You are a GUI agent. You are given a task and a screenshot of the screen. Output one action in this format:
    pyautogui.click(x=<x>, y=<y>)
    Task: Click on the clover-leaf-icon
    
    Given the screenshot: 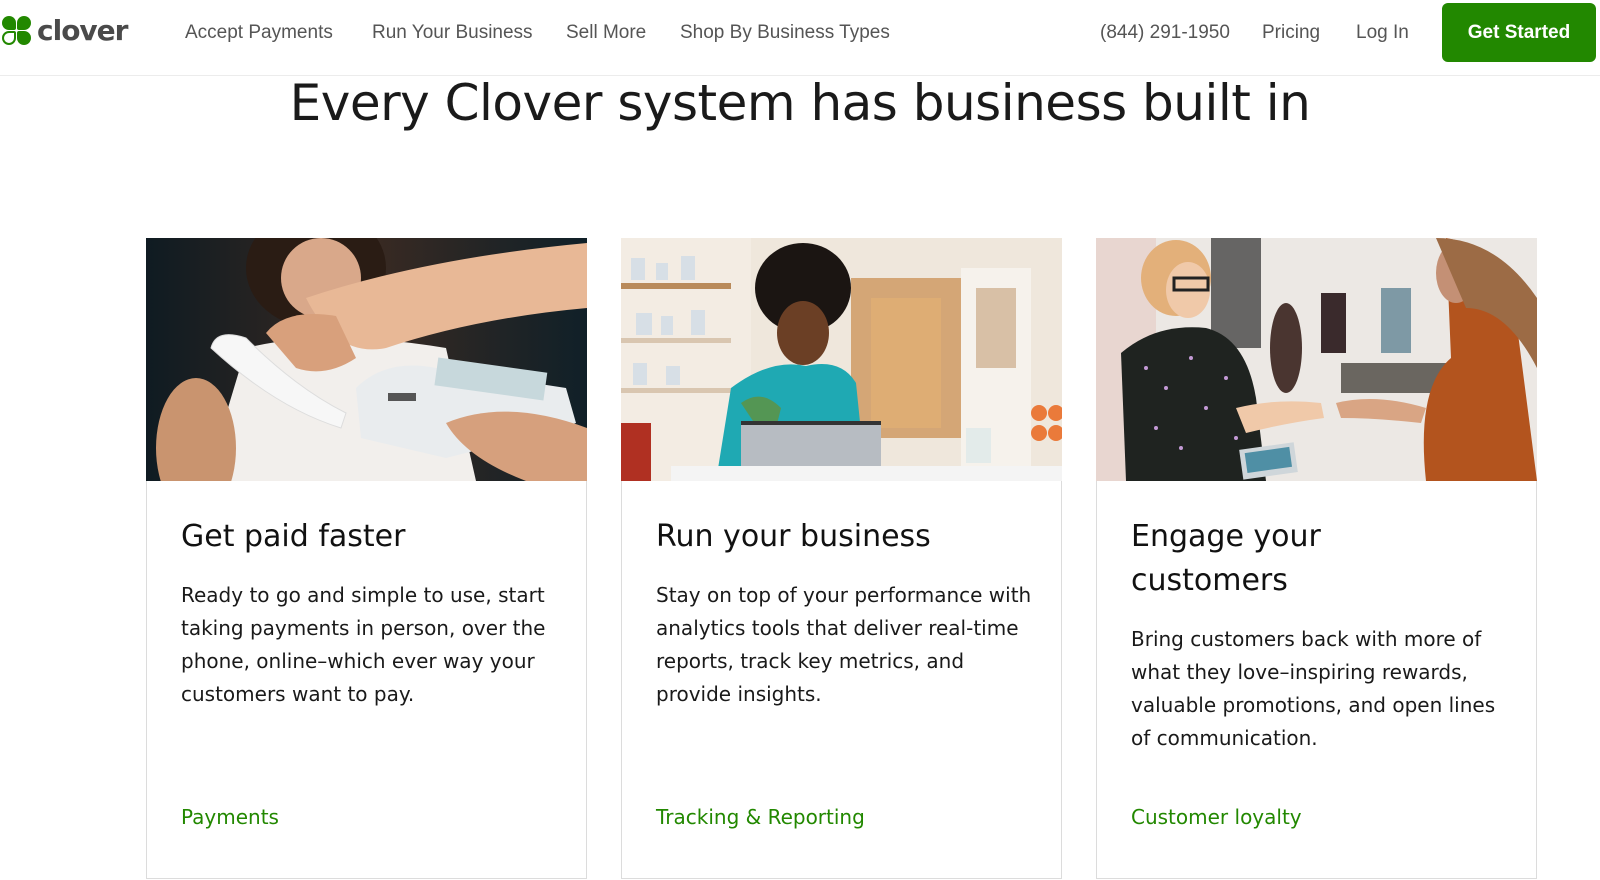 What is the action you would take?
    pyautogui.click(x=17, y=31)
    